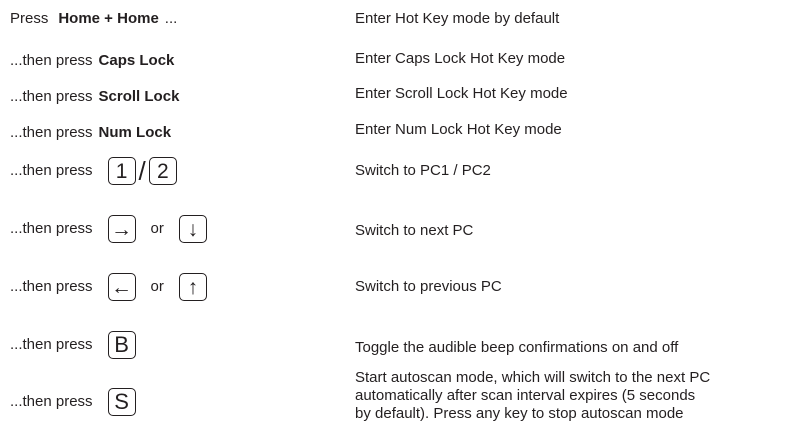 The image size is (800, 443). What do you see at coordinates (139, 96) in the screenshot?
I see `key-scroll-lock: Scroll Lock` at bounding box center [139, 96].